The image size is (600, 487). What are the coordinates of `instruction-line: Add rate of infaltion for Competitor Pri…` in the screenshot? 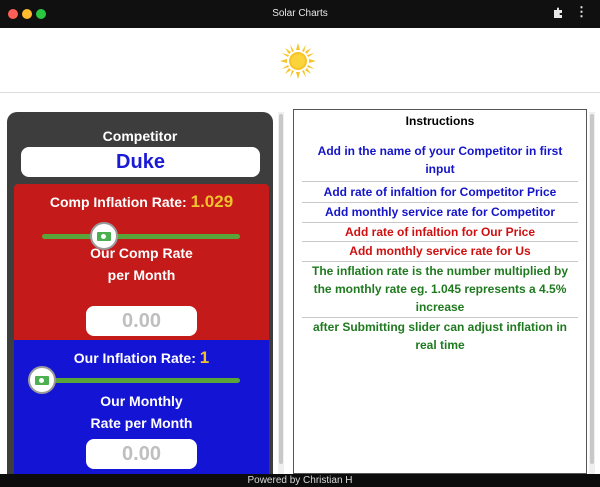 It's located at (440, 192).